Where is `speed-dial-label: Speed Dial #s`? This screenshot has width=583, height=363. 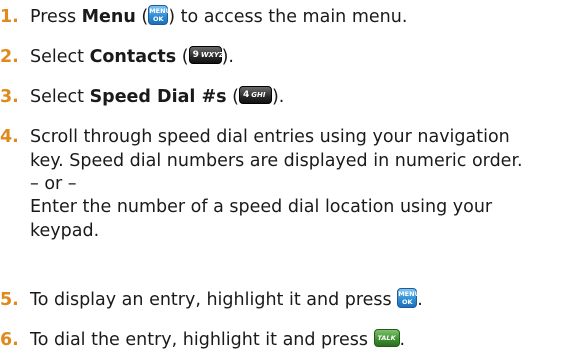
speed-dial-label: Speed Dial #s is located at coordinates (158, 97).